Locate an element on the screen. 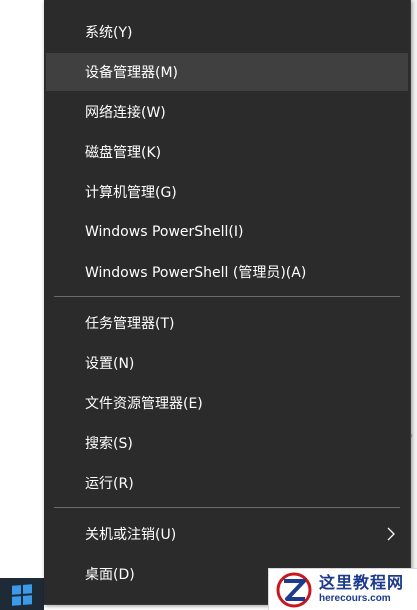 Image resolution: width=417 pixels, height=610 pixels. menu-item-label: Windows PowerShell (管理员)(A) is located at coordinates (196, 273).